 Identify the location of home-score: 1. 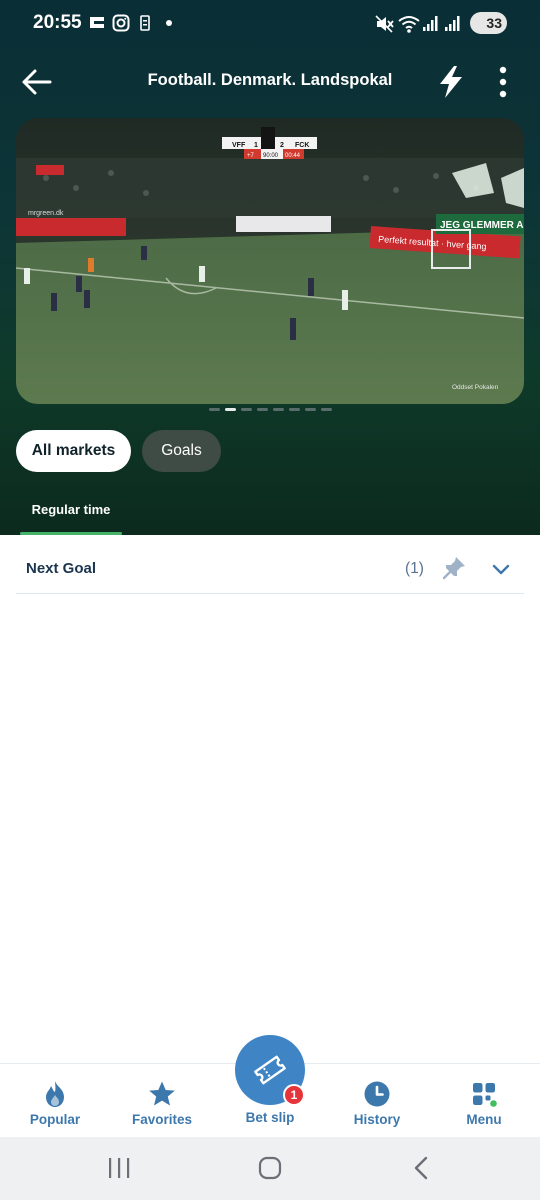
(256, 145).